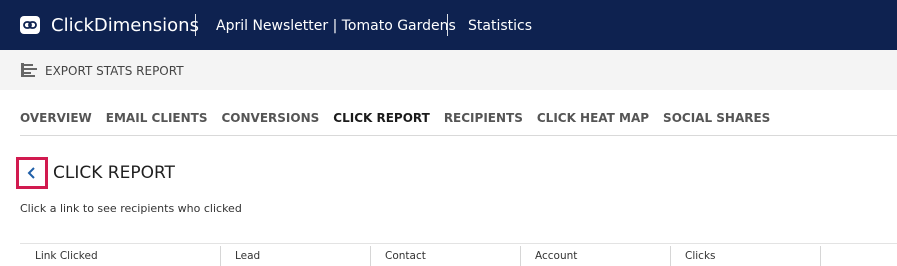 Image resolution: width=897 pixels, height=266 pixels. Describe the element at coordinates (125, 25) in the screenshot. I see `app-brand-name: ClickDimensions` at that location.